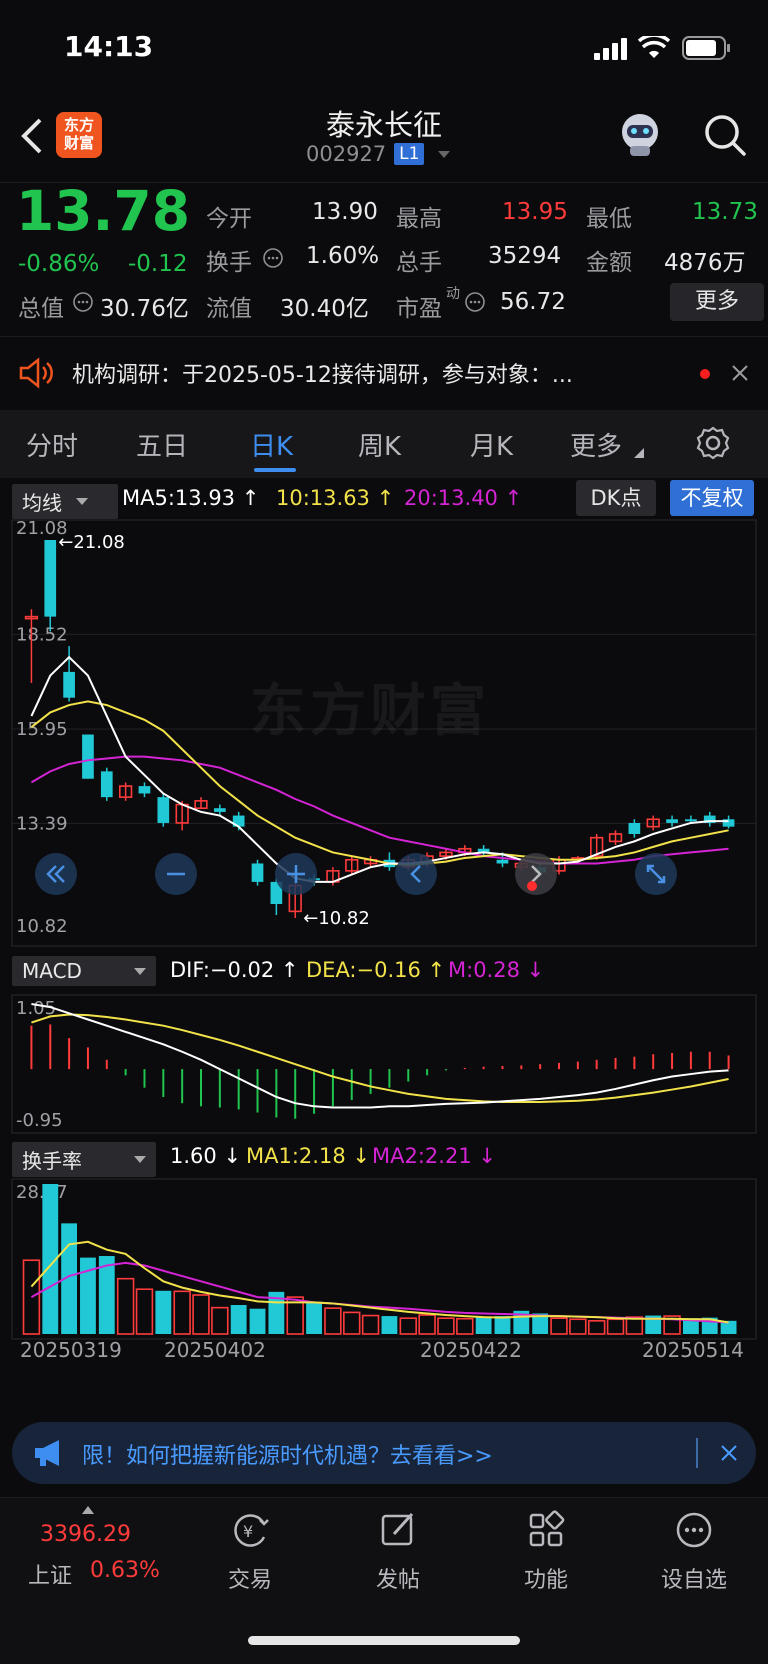 The height and width of the screenshot is (1664, 768). What do you see at coordinates (491, 444) in the screenshot?
I see `tab-monthly-k: 月K` at bounding box center [491, 444].